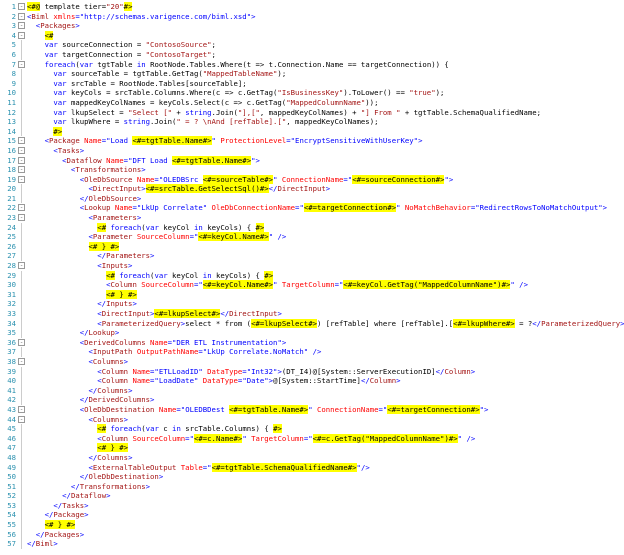  What do you see at coordinates (325, 256) in the screenshot?
I see `code-line: </Parameters>` at bounding box center [325, 256].